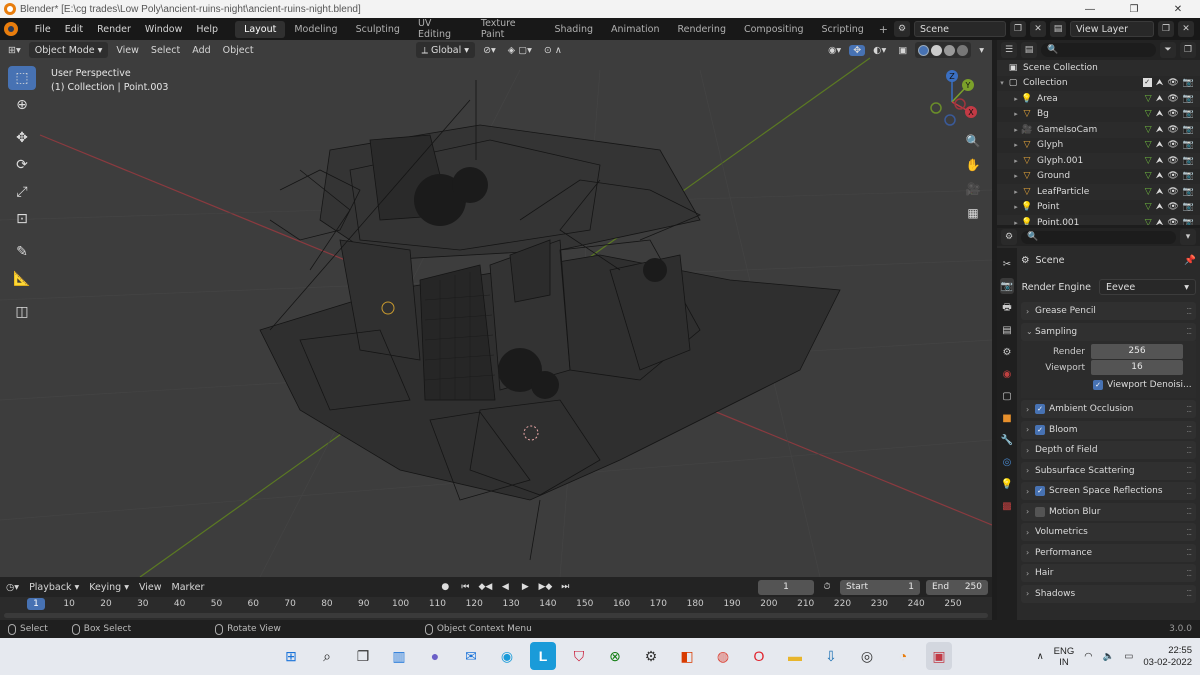  What do you see at coordinates (188, 587) in the screenshot?
I see `menu-marker: Marker` at bounding box center [188, 587].